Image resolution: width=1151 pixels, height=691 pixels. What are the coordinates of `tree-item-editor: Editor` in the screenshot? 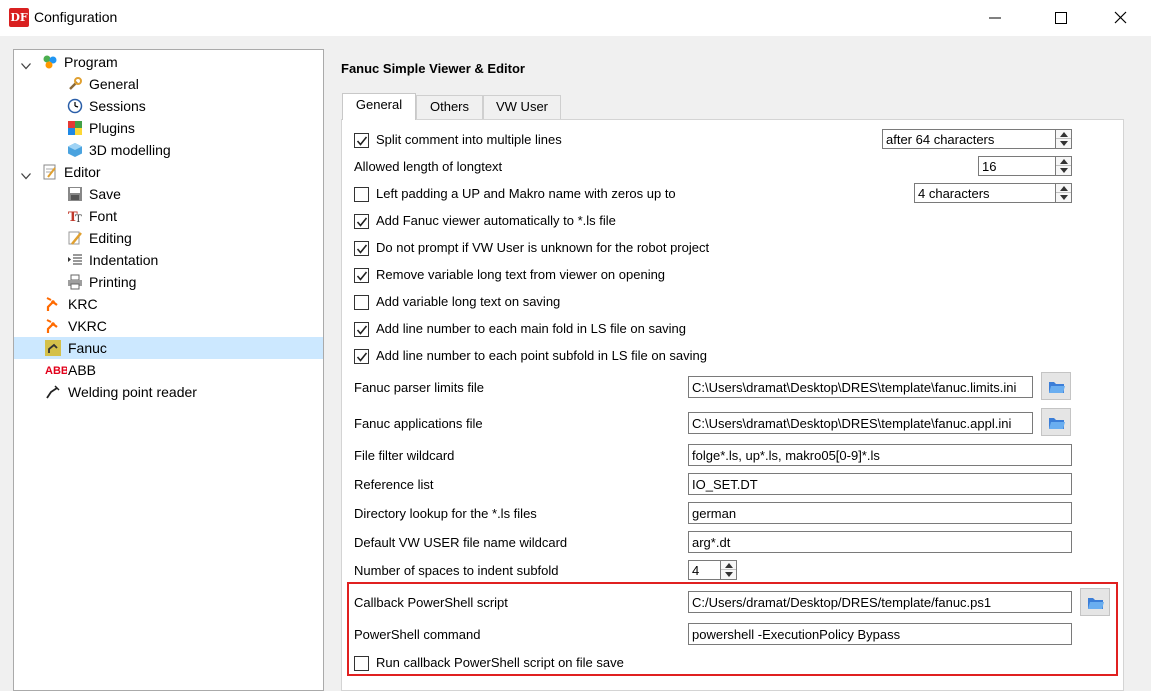 It's located at (168, 172).